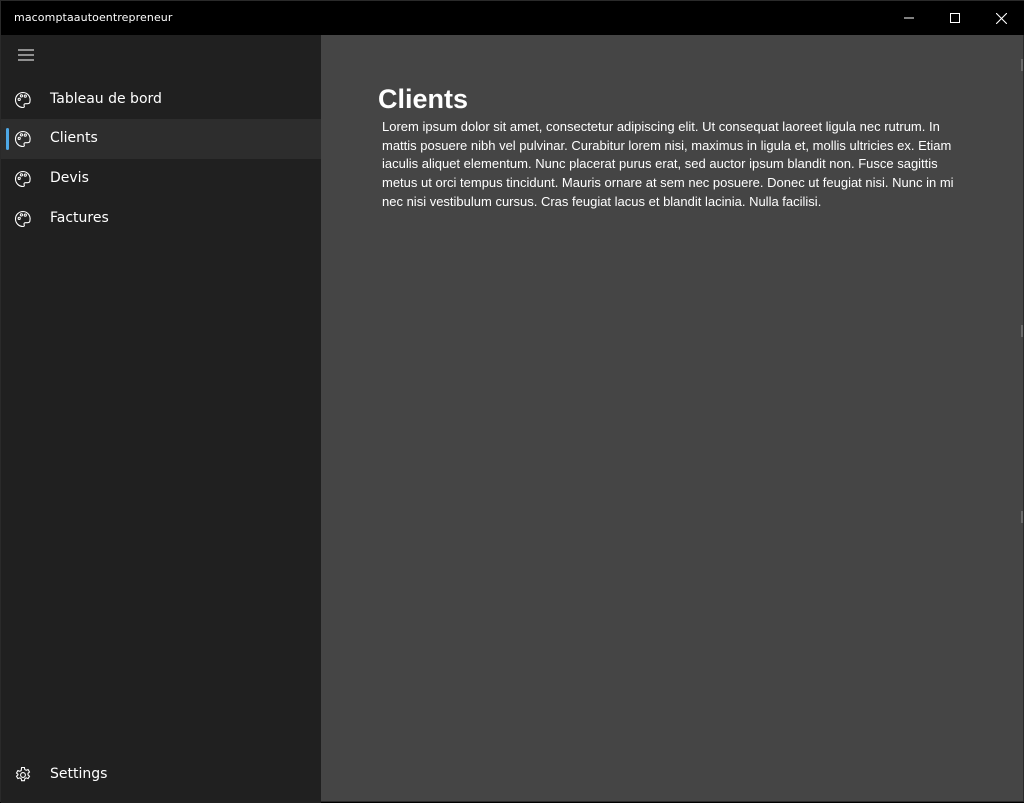 The height and width of the screenshot is (803, 1024). I want to click on nav-item-label: Devis, so click(69, 178).